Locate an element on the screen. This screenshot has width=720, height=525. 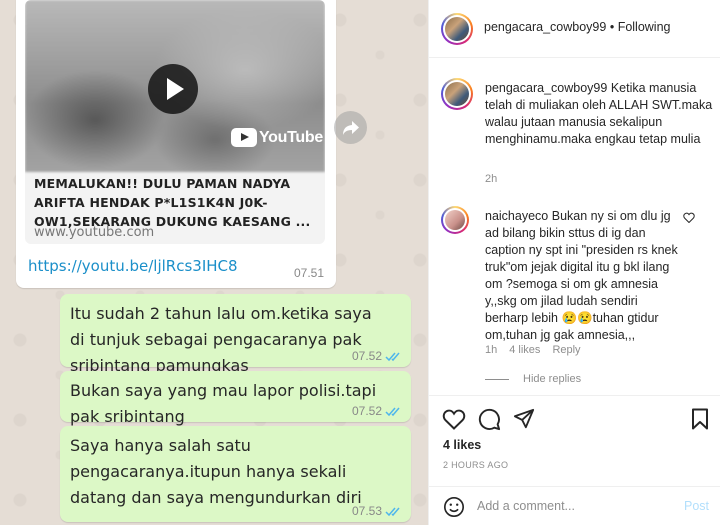
message-time: 07.51 is located at coordinates (308, 273).